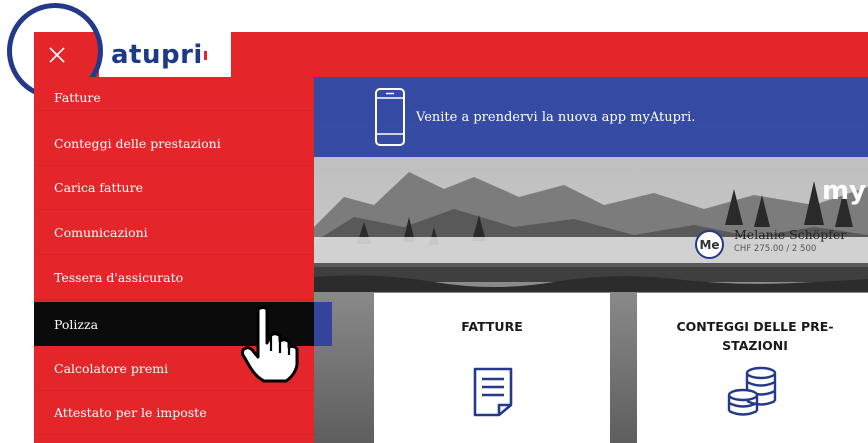 The height and width of the screenshot is (443, 868). What do you see at coordinates (205, 55) in the screenshot?
I see `logo-accent-mark` at bounding box center [205, 55].